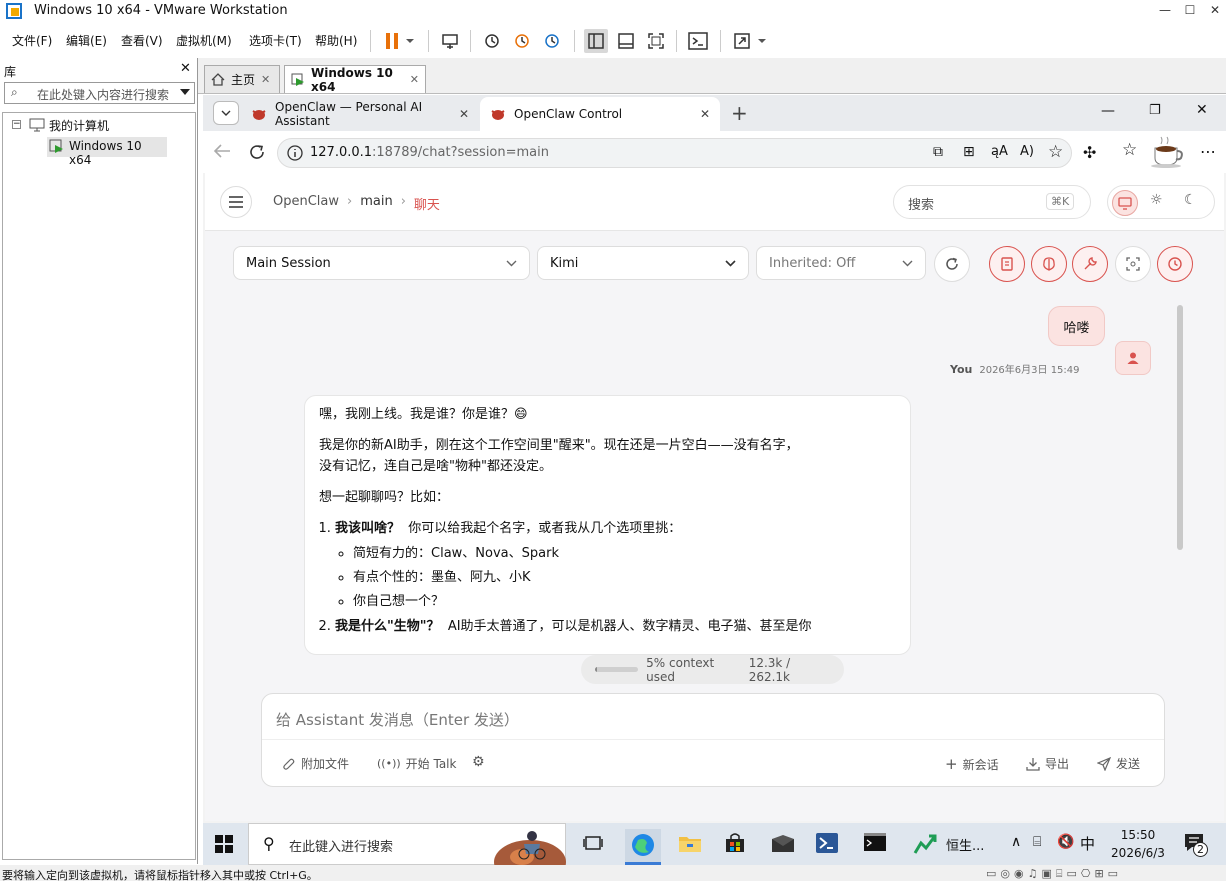 This screenshot has width=1226, height=883. Describe the element at coordinates (1118, 763) in the screenshot. I see `send-button: 发送` at that location.